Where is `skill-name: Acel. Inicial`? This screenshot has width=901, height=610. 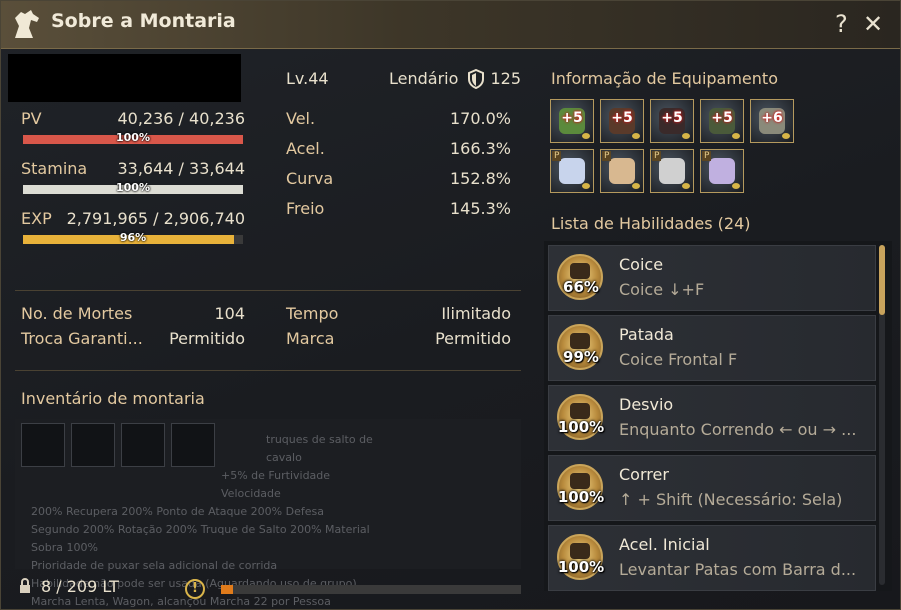
skill-name: Acel. Inicial is located at coordinates (664, 544).